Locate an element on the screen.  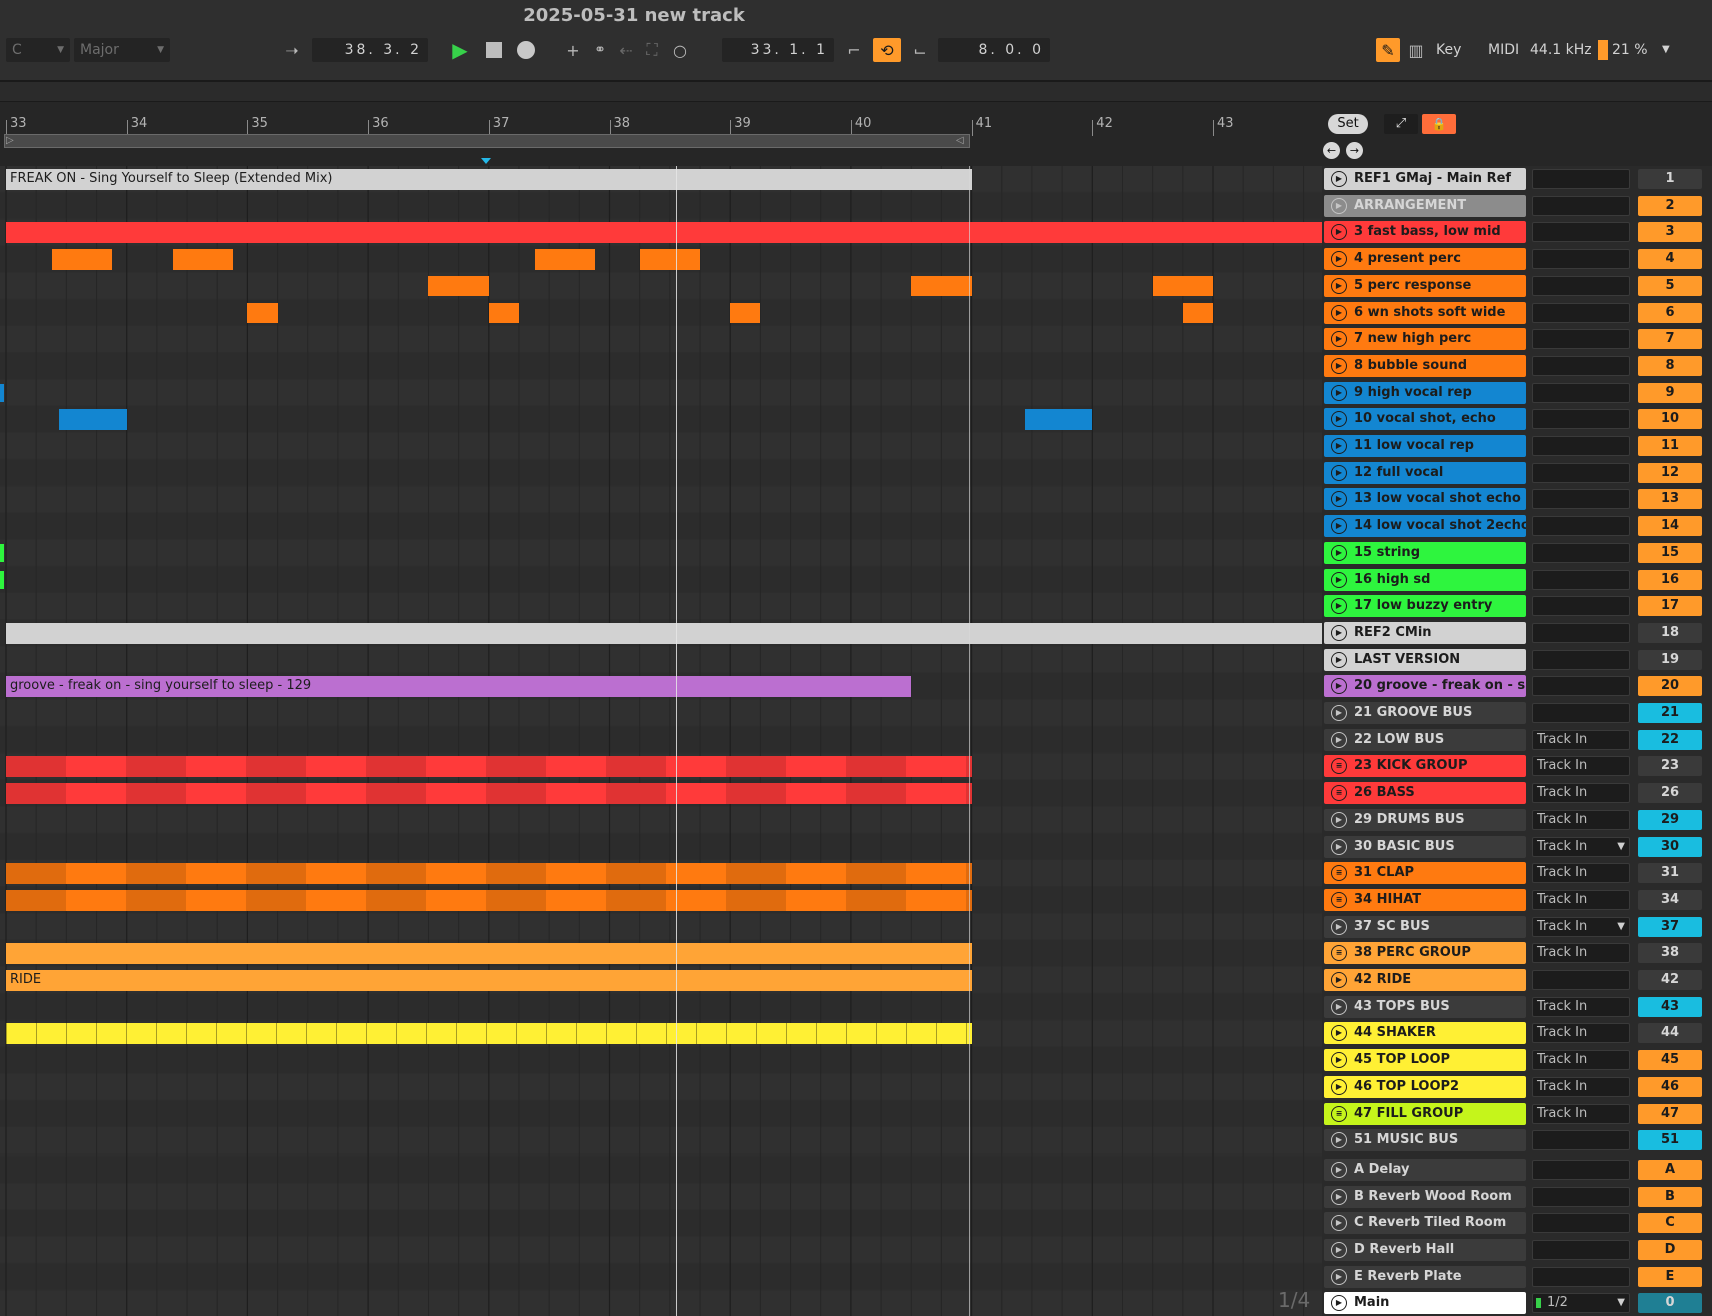
track-activator: 5 is located at coordinates (1670, 285).